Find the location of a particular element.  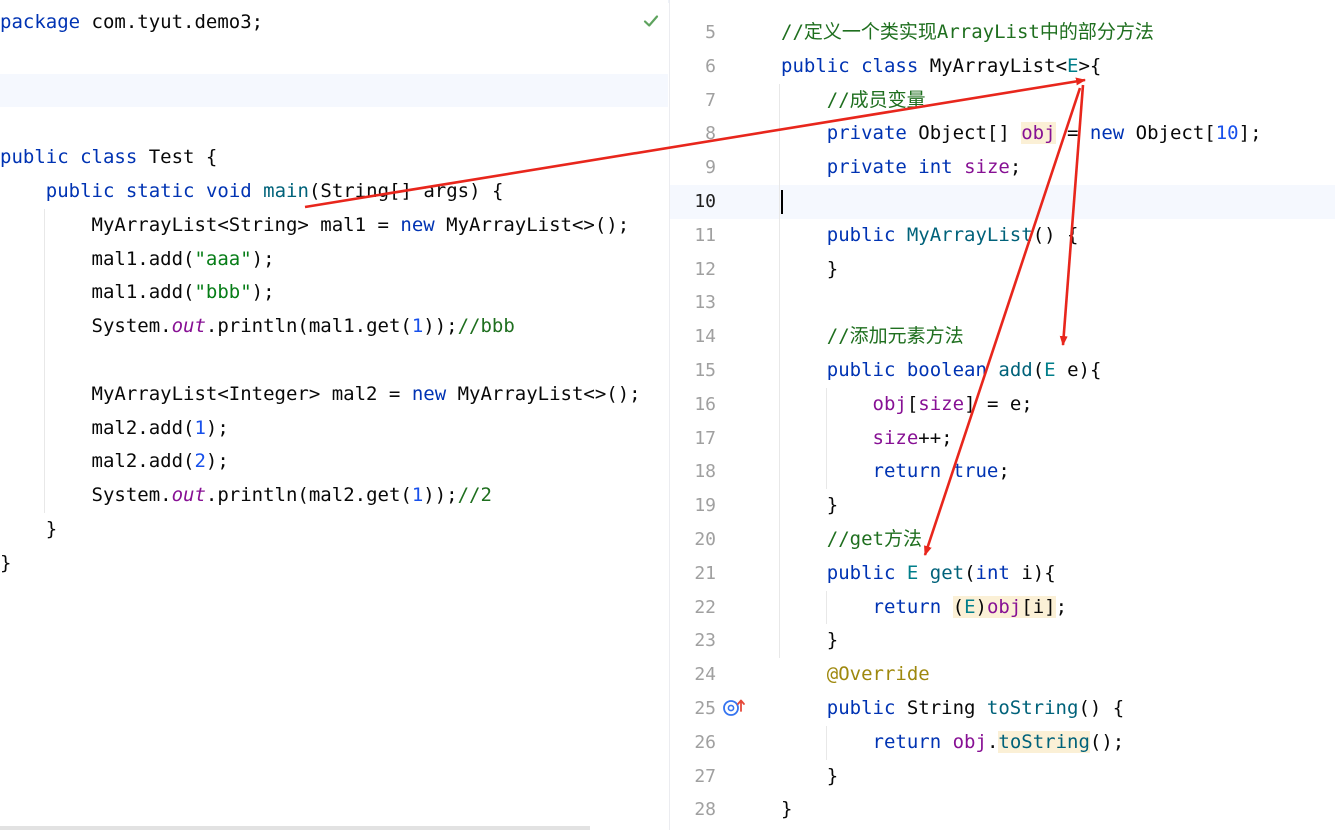

override-marker-icon is located at coordinates (735, 707).